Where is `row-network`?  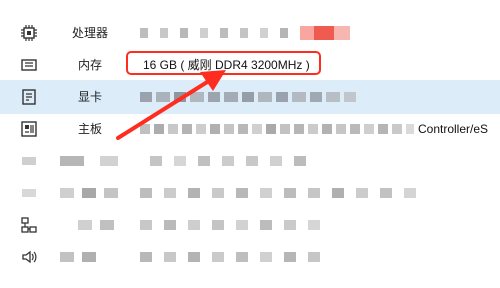 row-network is located at coordinates (250, 225).